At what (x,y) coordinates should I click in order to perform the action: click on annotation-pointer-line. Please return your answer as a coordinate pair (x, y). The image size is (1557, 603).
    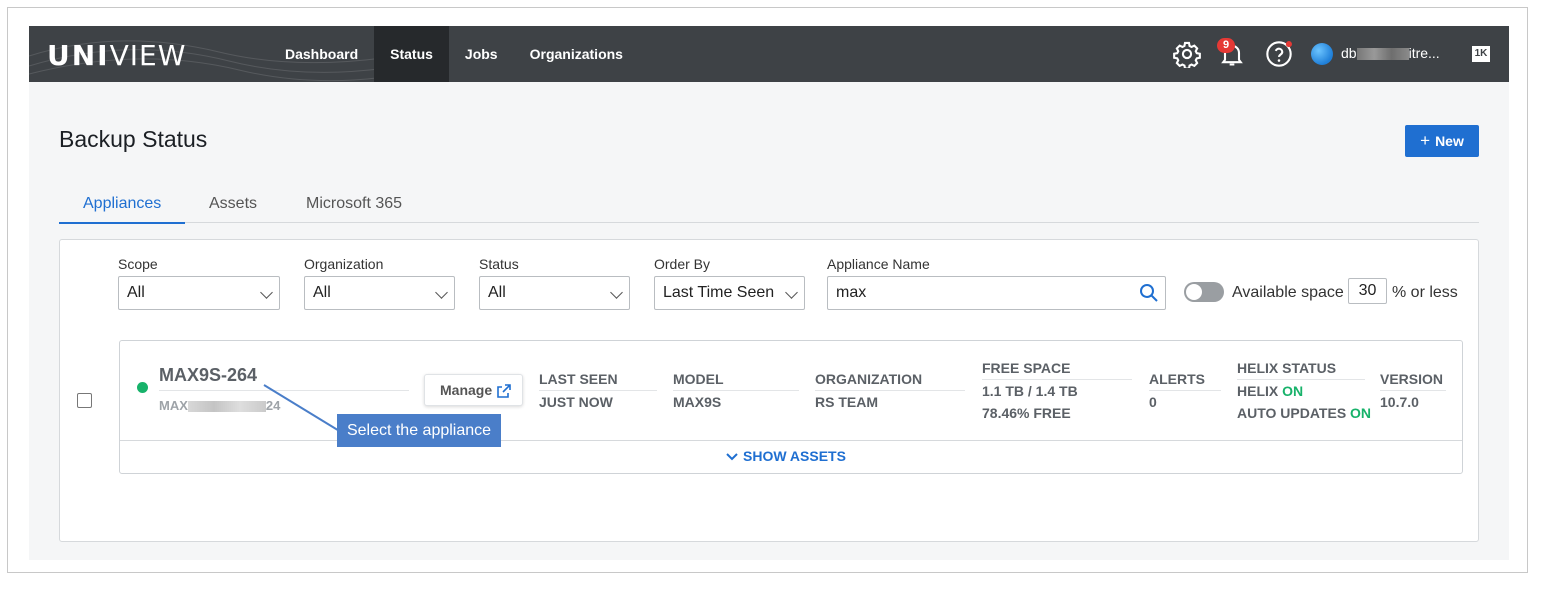
    Looking at the image, I should click on (302, 408).